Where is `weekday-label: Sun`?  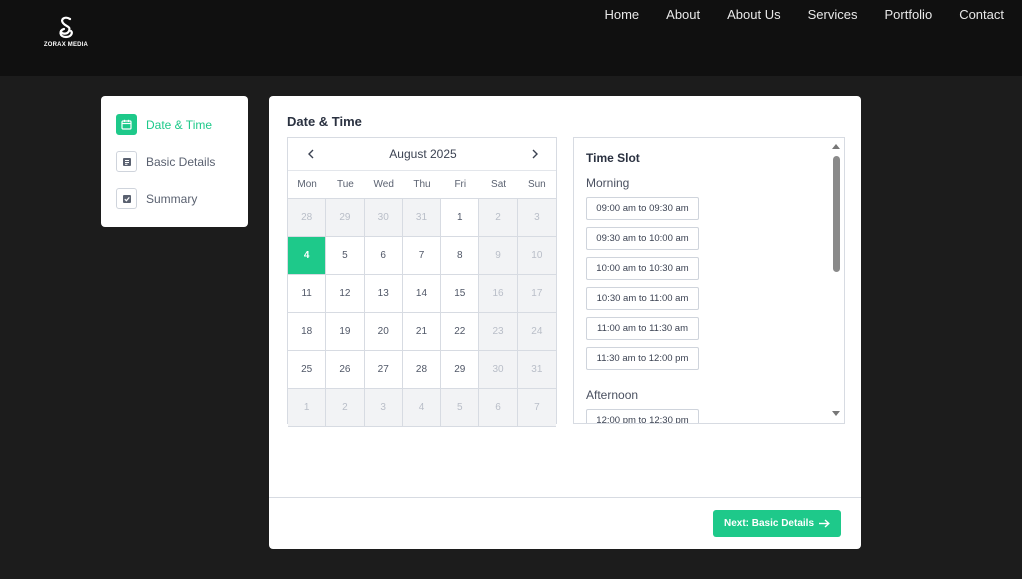 weekday-label: Sun is located at coordinates (536, 184).